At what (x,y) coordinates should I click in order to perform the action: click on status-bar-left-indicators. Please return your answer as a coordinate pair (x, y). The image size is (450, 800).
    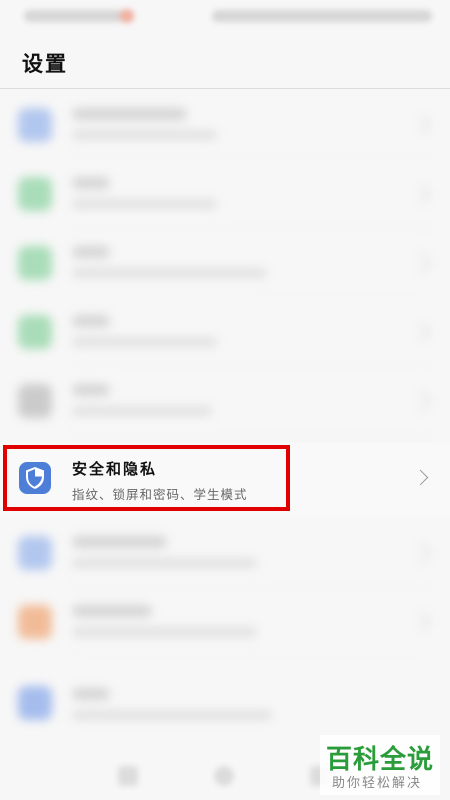
    Looking at the image, I should click on (79, 16).